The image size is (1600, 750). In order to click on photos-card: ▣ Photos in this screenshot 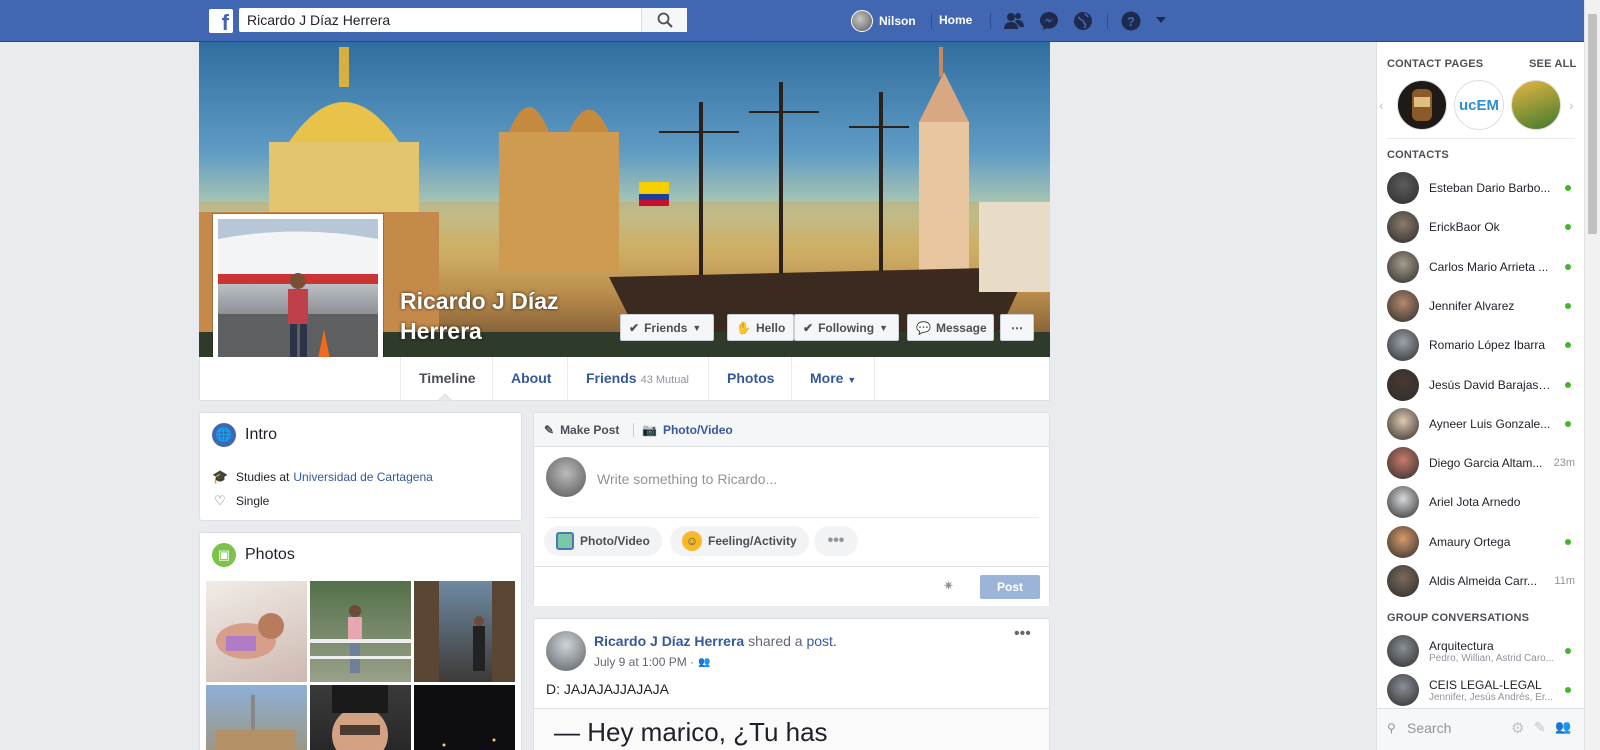, I will do `click(360, 641)`.